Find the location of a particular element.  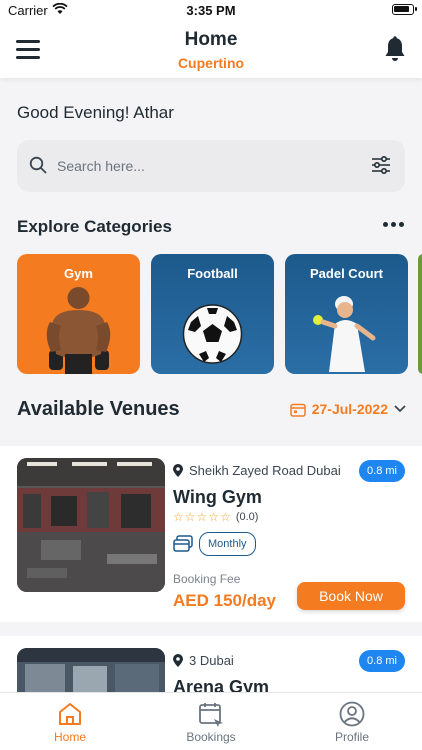

bodybuilder-image is located at coordinates (78, 330).